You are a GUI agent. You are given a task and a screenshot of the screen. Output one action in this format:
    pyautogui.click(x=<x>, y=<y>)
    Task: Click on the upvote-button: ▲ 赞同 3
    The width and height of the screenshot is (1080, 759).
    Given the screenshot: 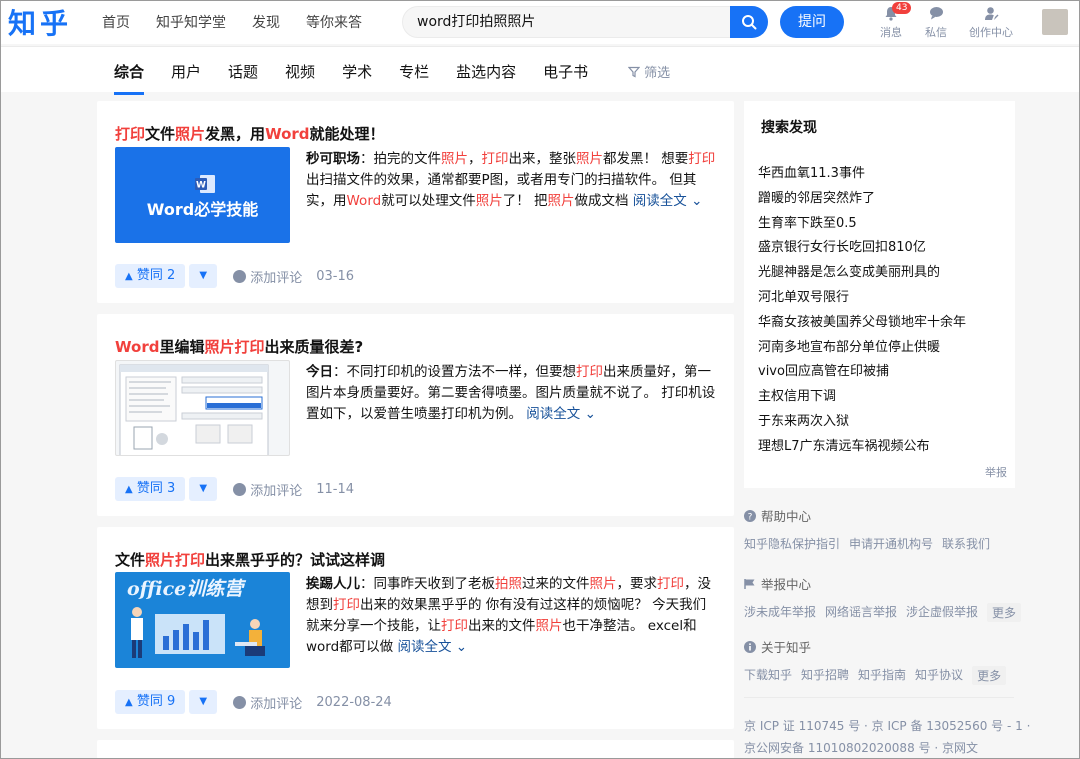 What is the action you would take?
    pyautogui.click(x=150, y=489)
    